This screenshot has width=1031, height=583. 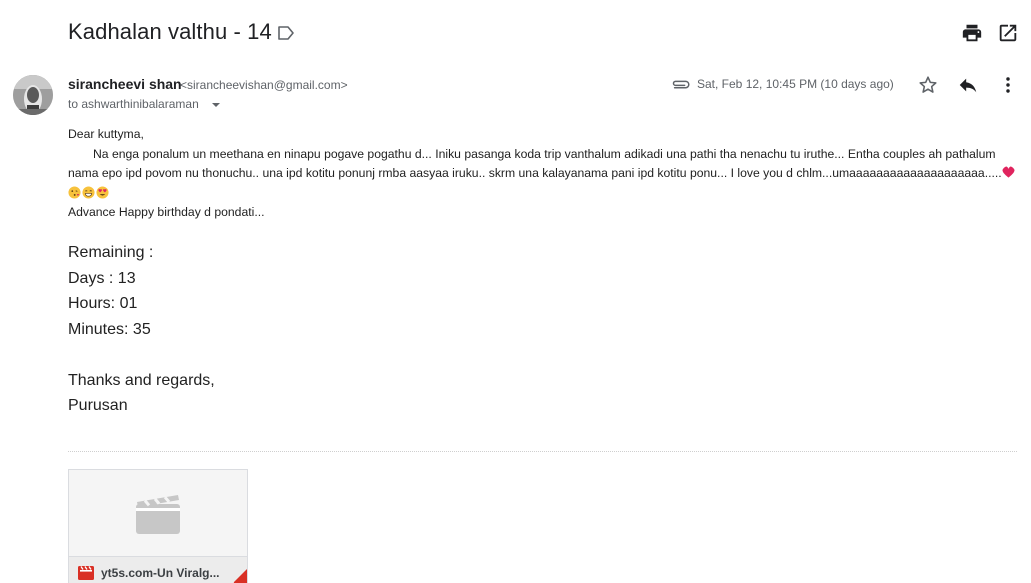 I want to click on recipient-line: to ashwarthinibalaraman, so click(x=133, y=104).